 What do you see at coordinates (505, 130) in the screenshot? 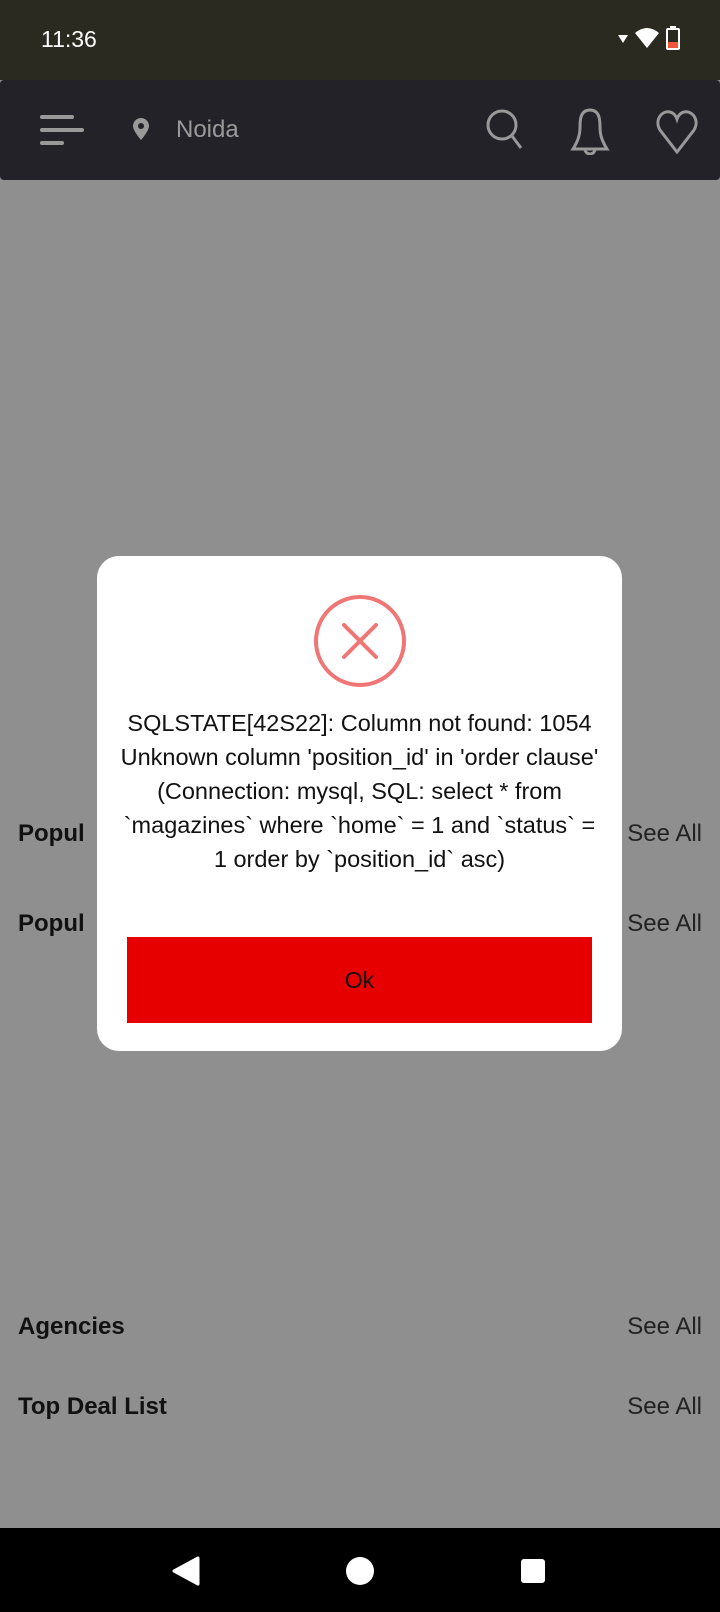
I see `search-icon` at bounding box center [505, 130].